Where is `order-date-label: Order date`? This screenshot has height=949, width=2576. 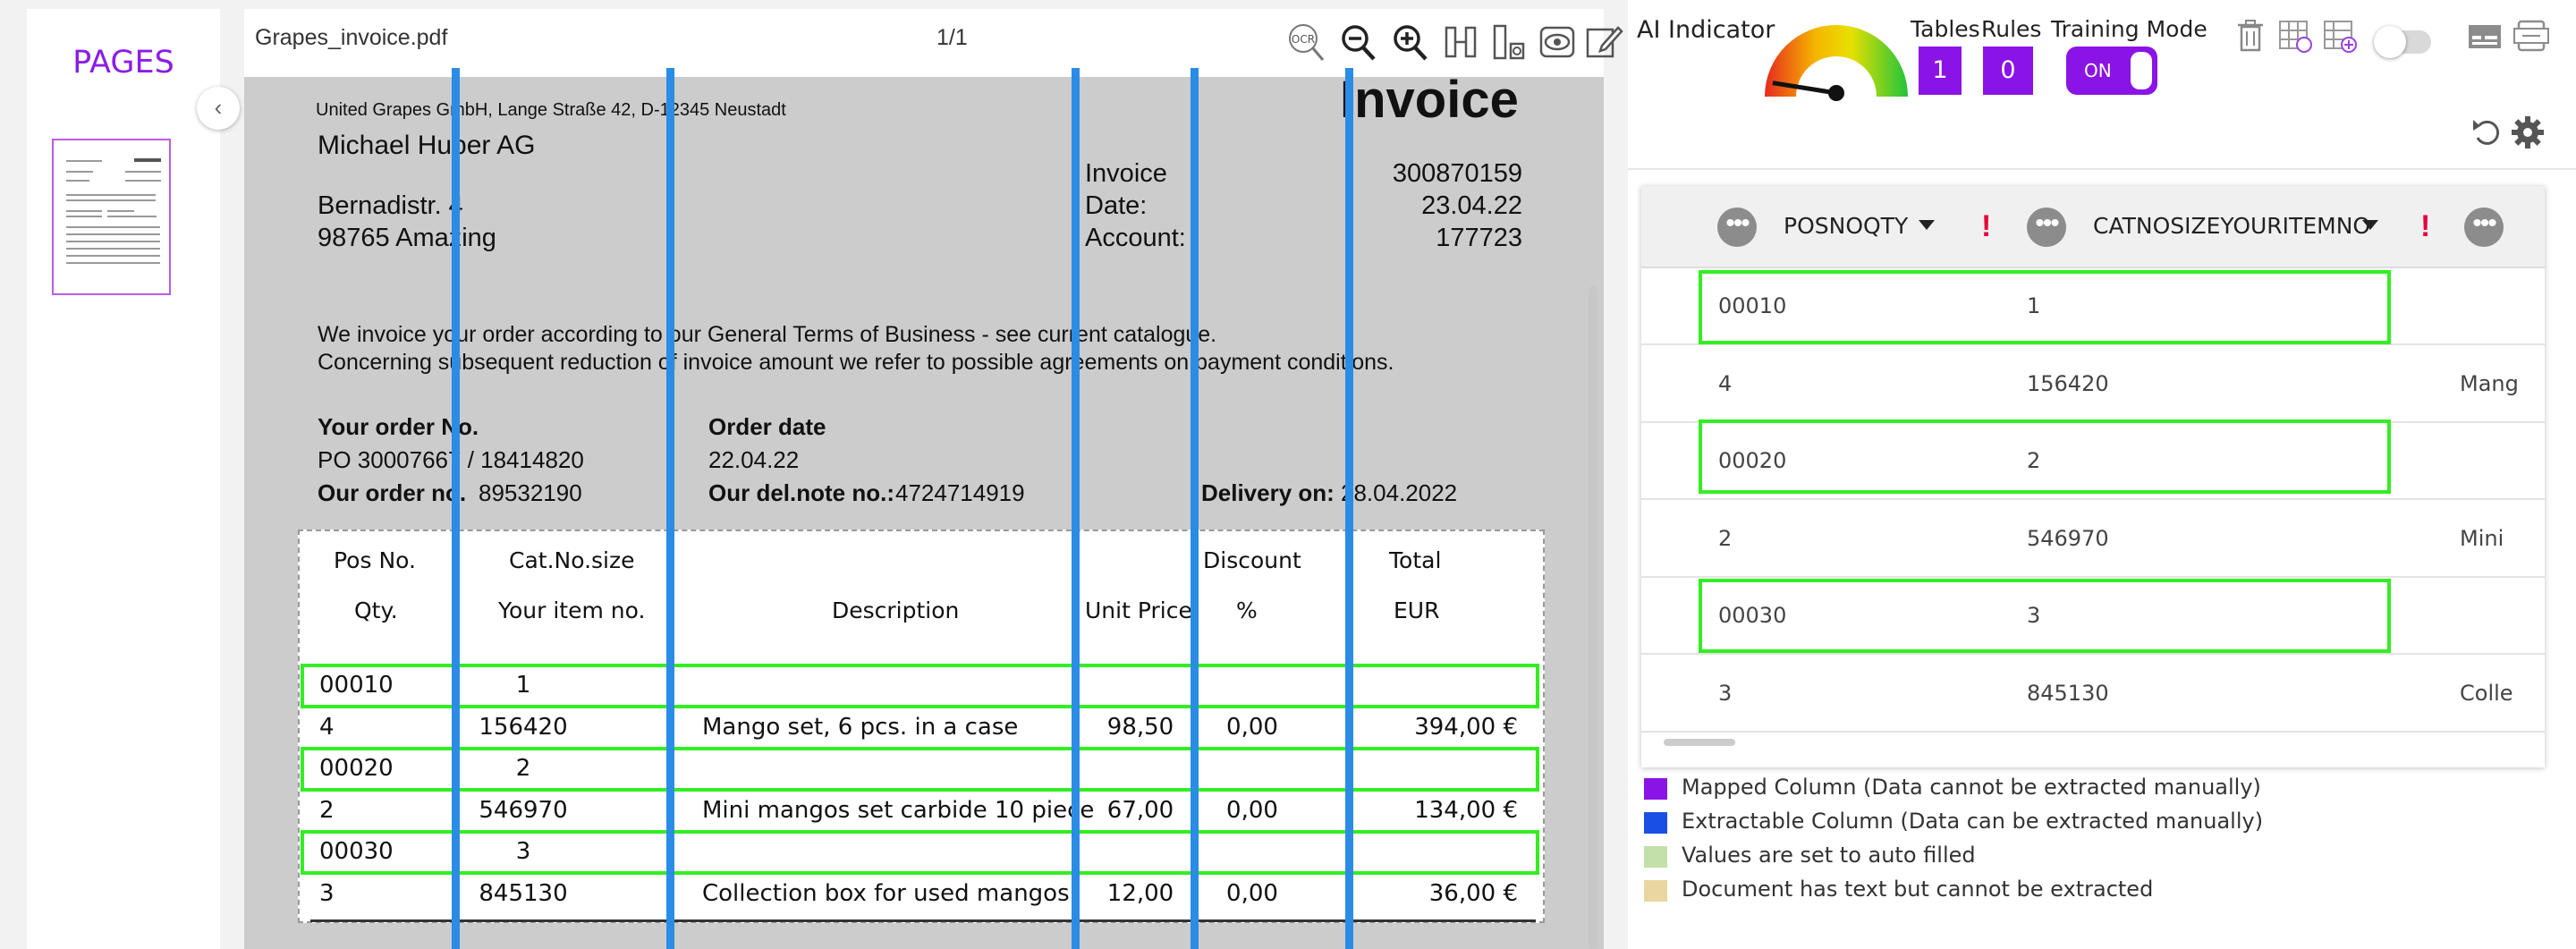 order-date-label: Order date is located at coordinates (767, 426).